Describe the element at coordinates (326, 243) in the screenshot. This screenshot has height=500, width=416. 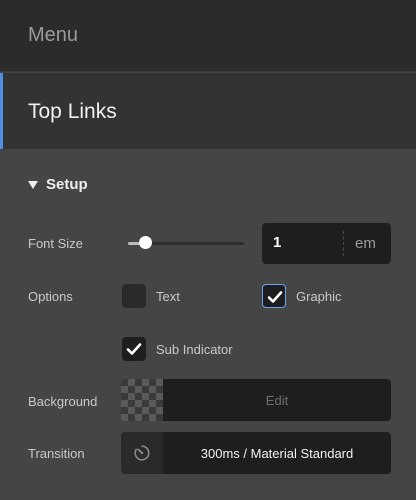
I see `font-size-input: 1 em` at that location.